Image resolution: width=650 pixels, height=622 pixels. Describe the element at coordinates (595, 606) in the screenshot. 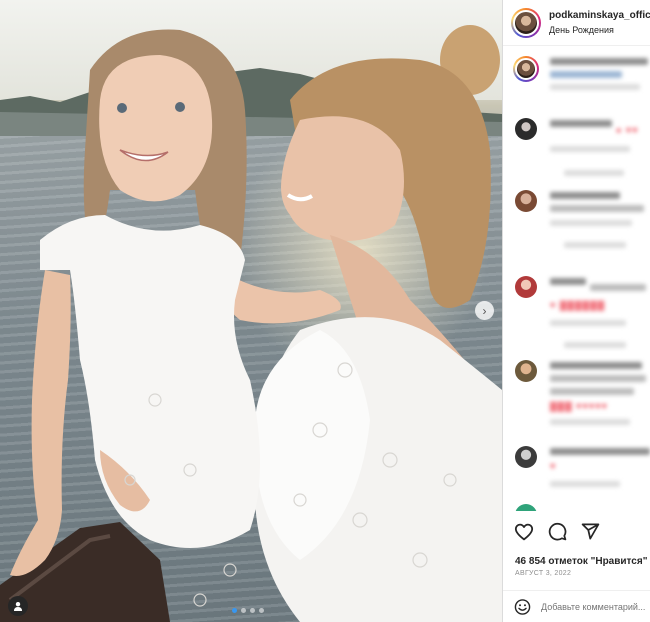

I see `comment-input` at that location.